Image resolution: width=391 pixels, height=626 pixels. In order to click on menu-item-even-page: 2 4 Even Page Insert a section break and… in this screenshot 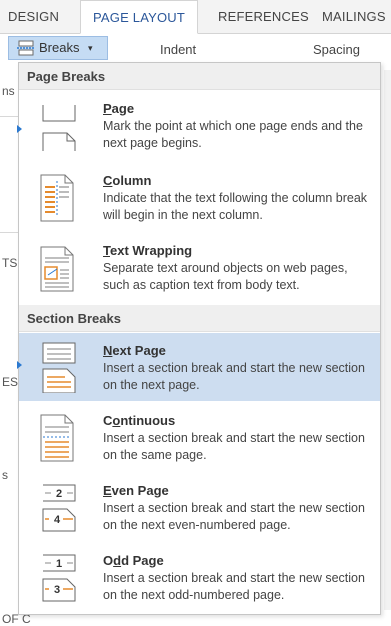, I will do `click(199, 509)`.